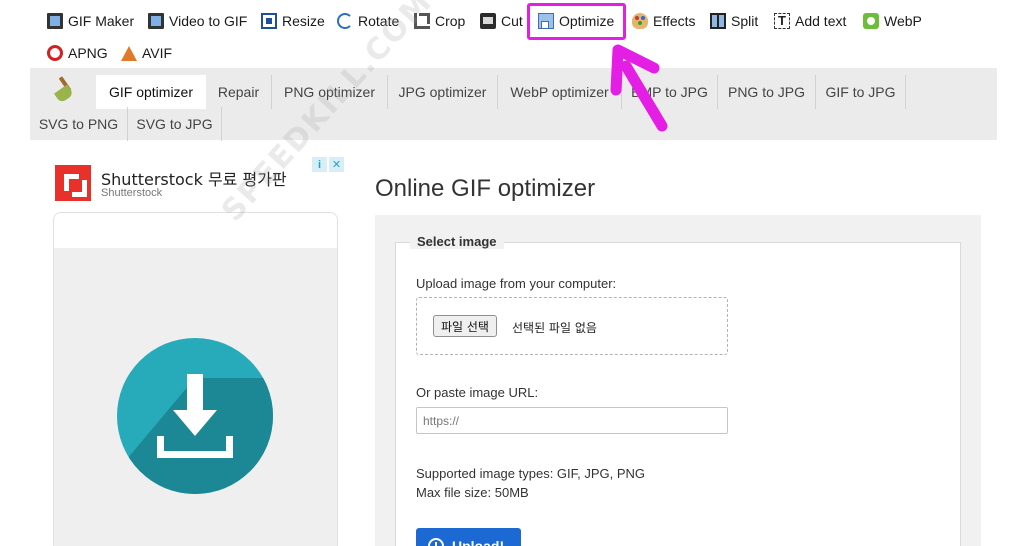  Describe the element at coordinates (450, 21) in the screenshot. I see `nav-crop-label: Crop` at that location.